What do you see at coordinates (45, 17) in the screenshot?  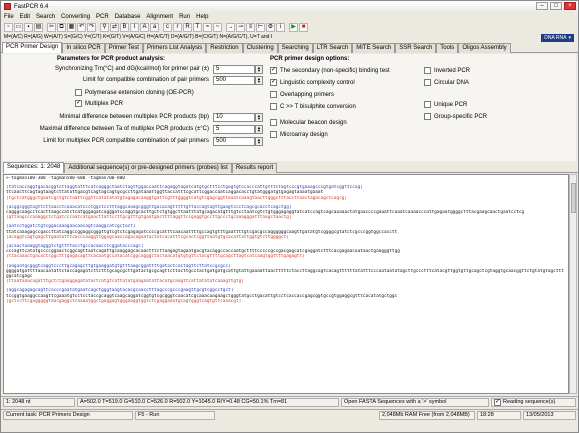 I see `menu-search: Search` at bounding box center [45, 17].